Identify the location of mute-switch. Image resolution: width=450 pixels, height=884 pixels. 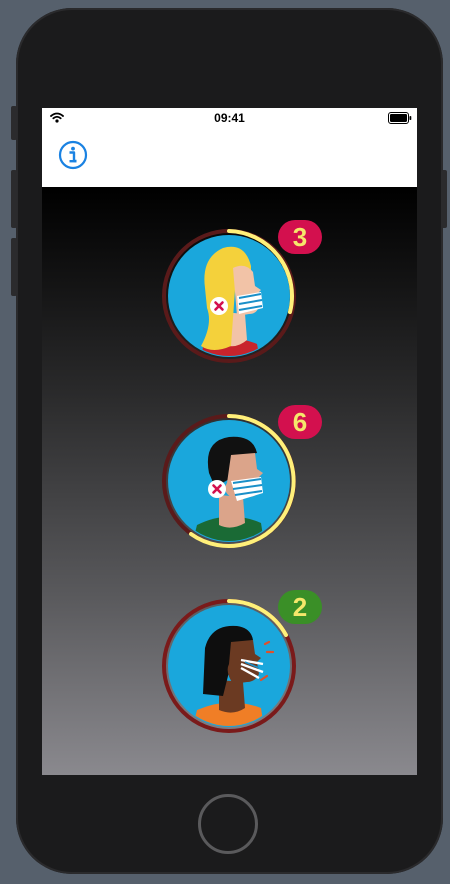
(14, 123).